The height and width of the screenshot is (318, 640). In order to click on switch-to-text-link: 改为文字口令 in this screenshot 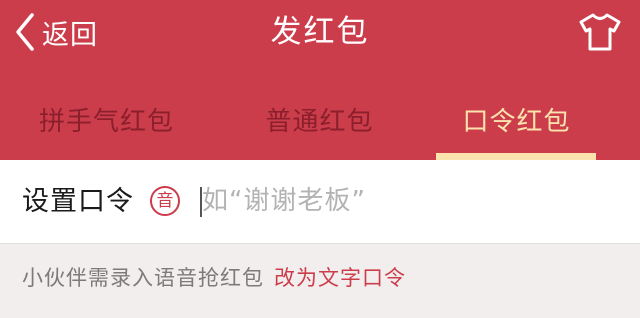, I will do `click(340, 278)`.